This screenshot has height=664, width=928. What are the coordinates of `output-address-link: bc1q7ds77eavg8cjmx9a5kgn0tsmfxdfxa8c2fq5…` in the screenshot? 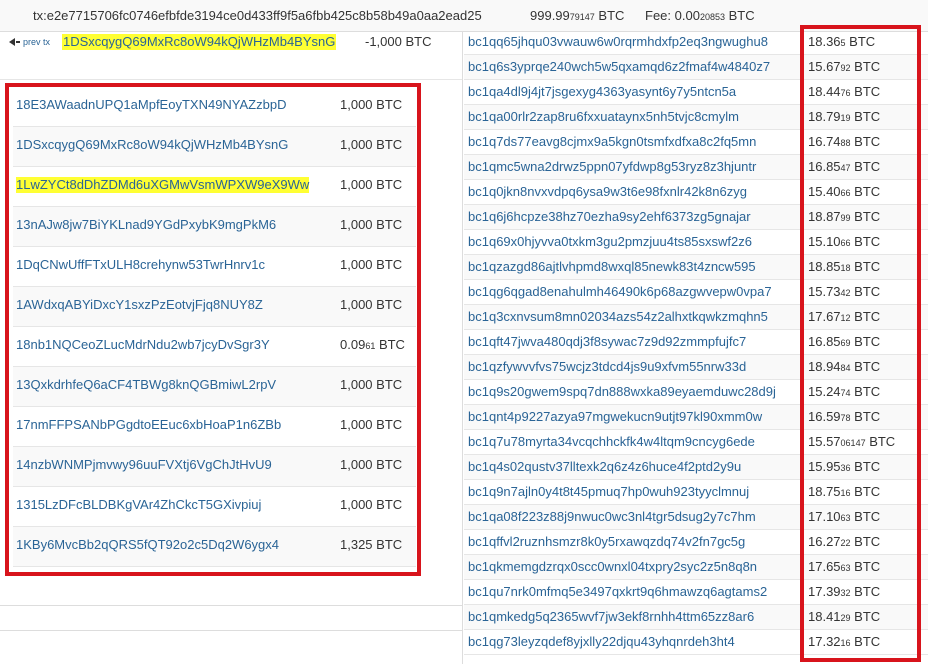 It's located at (634, 142).